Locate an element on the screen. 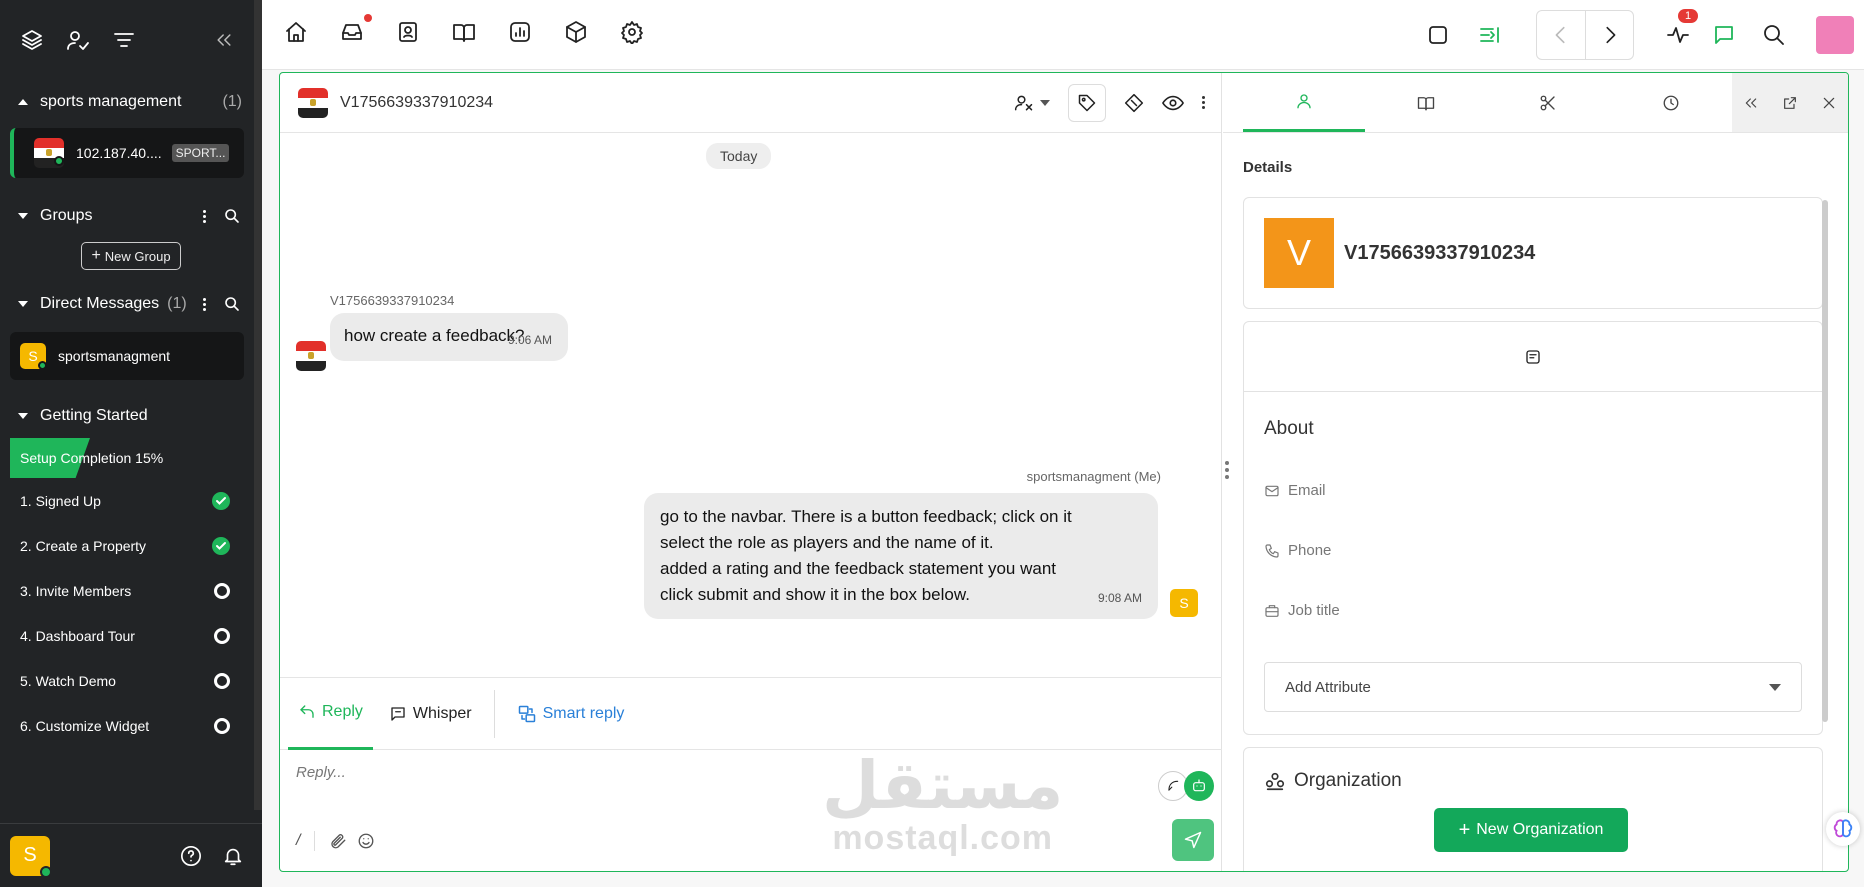 This screenshot has height=887, width=1864. contact-card: V V1756639337910234 is located at coordinates (1533, 253).